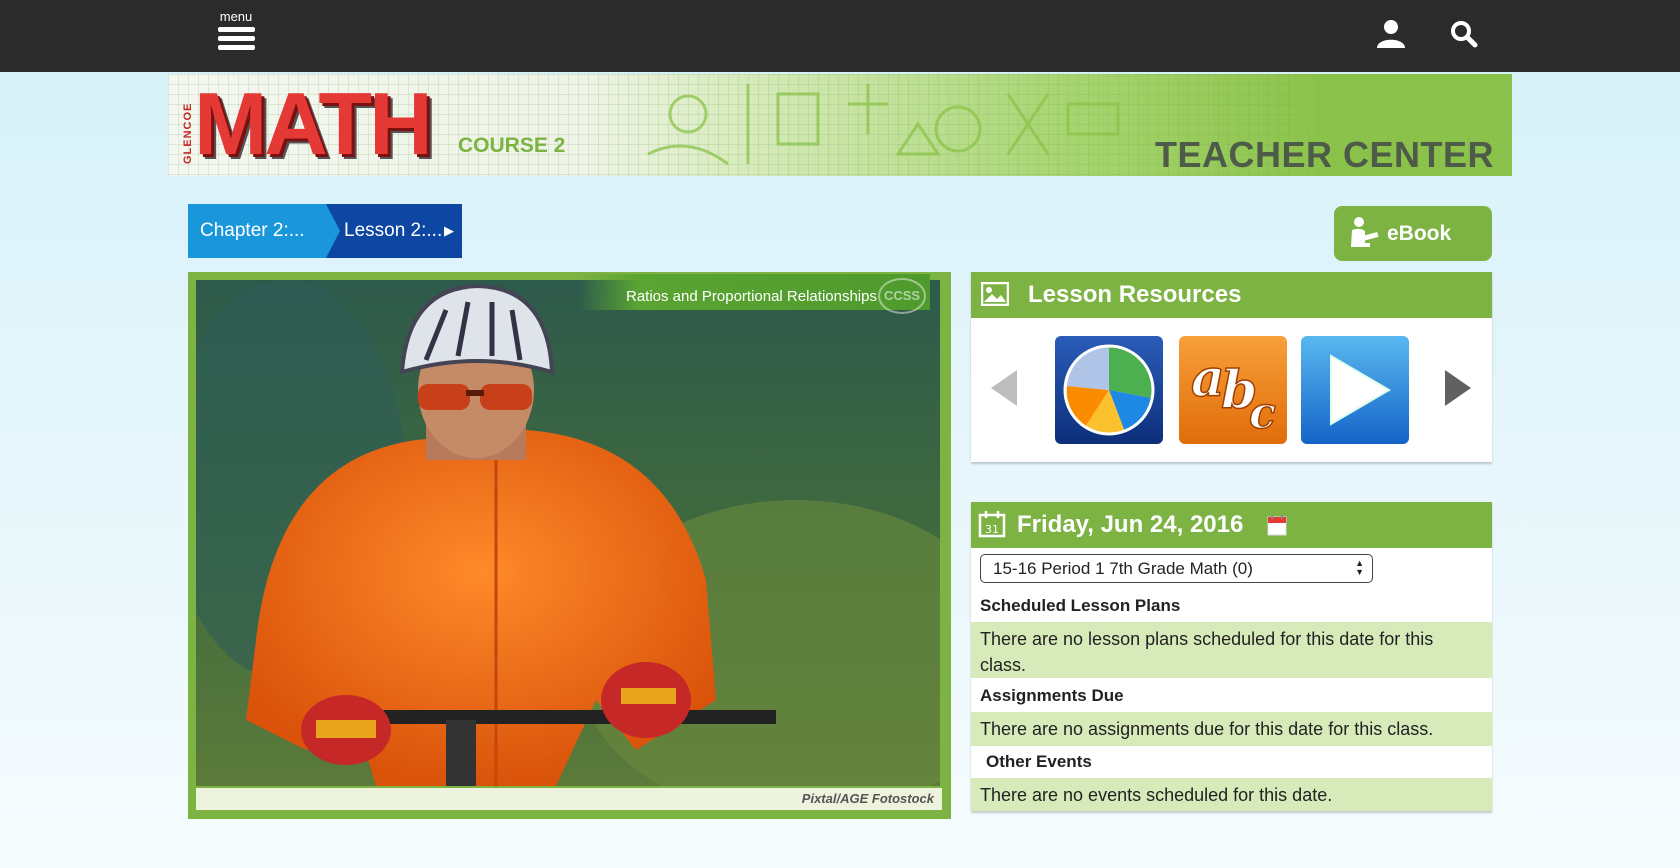  I want to click on select-arrows-icon: ▲ ▼, so click(1359, 567).